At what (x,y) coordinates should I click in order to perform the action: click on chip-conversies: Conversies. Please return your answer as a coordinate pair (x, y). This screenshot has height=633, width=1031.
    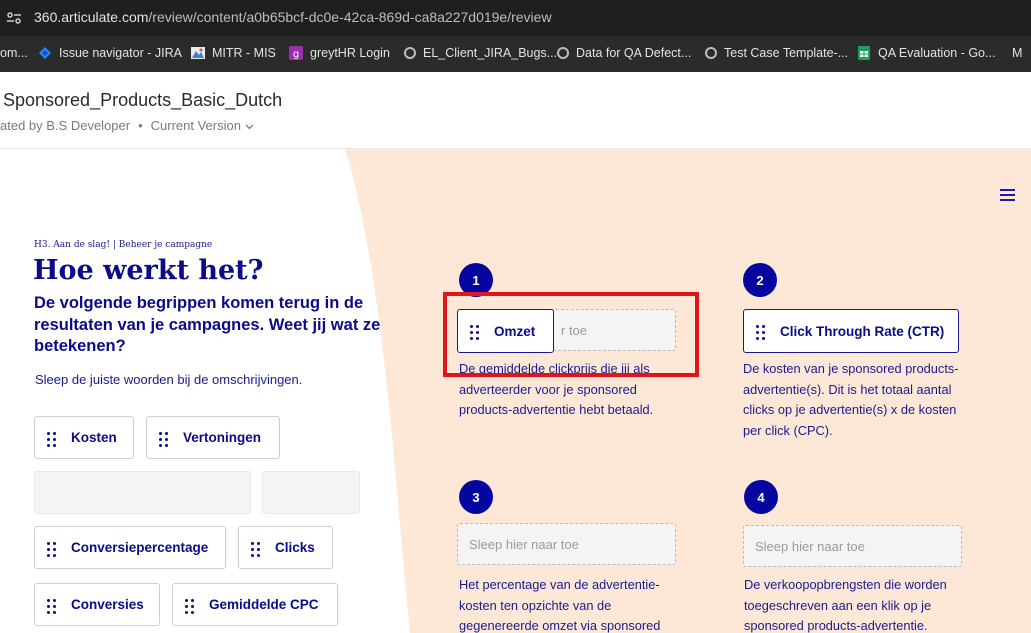
    Looking at the image, I should click on (97, 604).